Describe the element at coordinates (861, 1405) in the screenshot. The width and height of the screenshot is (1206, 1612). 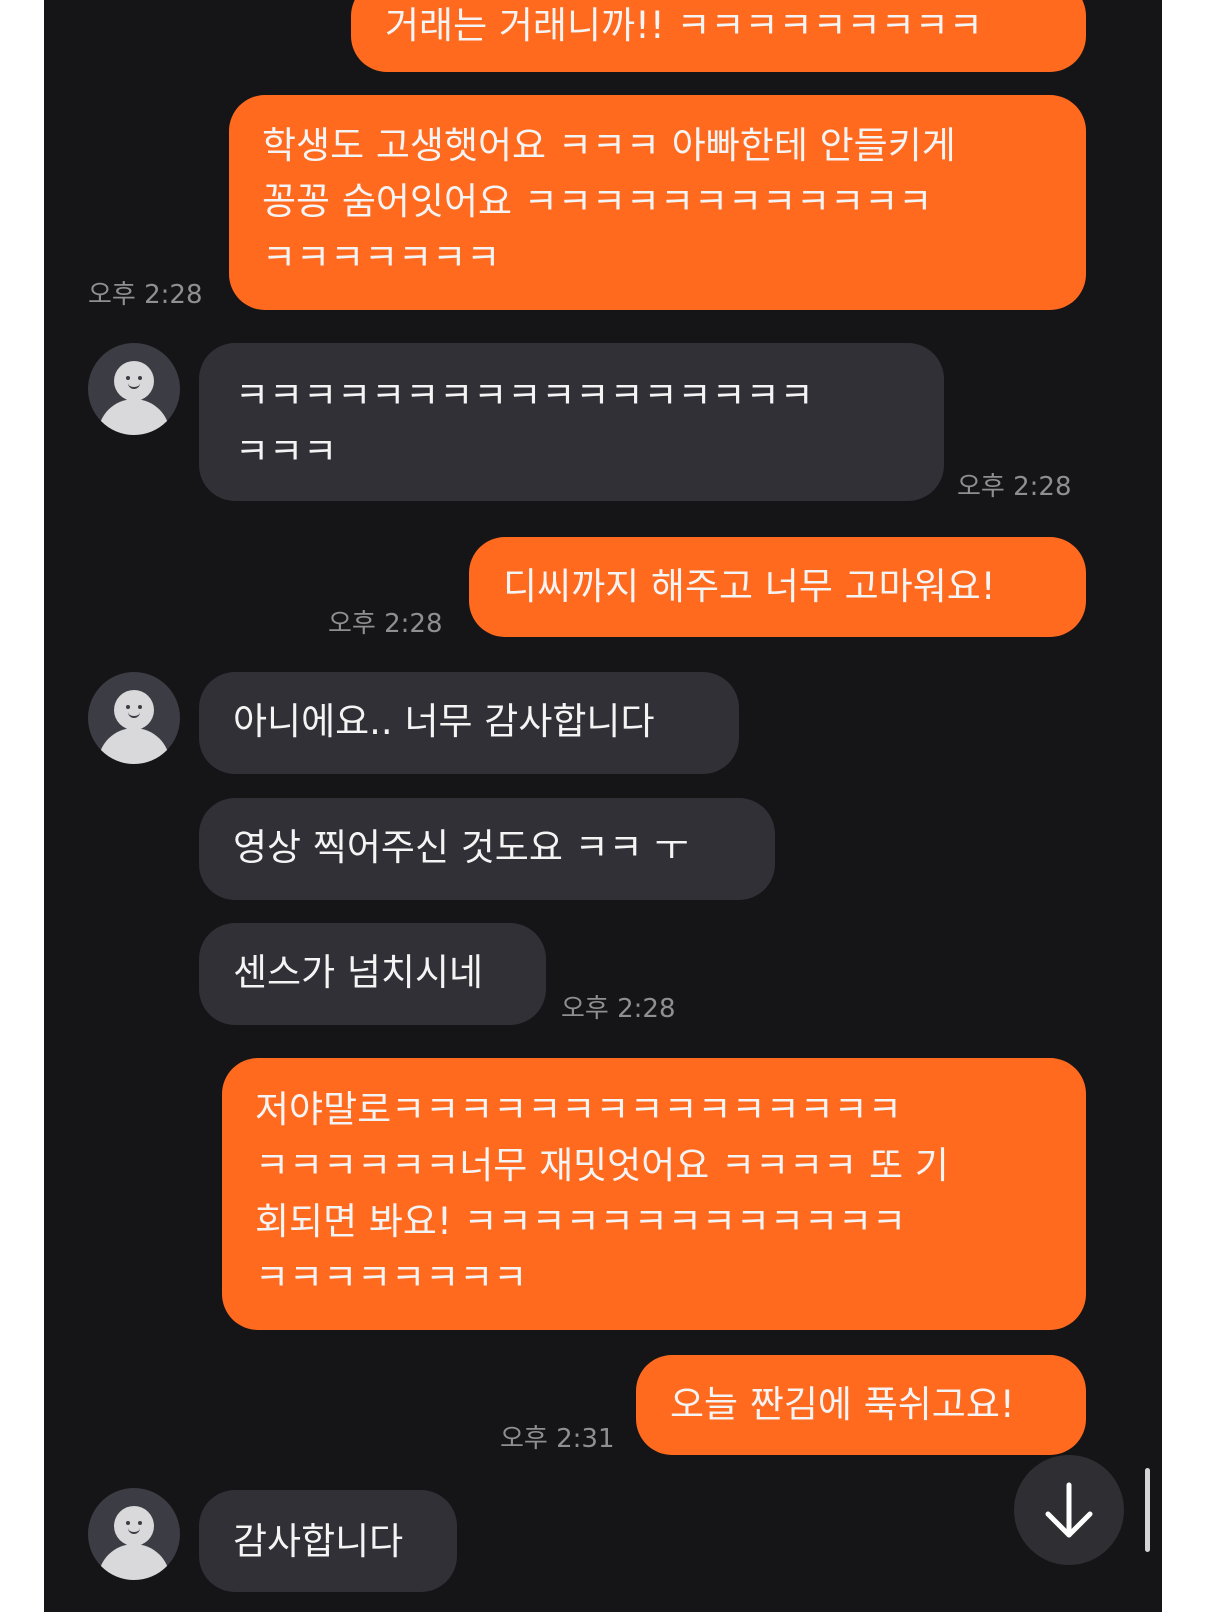
I see `my-message-bubble: 오늘 짠김에 푹쉬고요!` at that location.